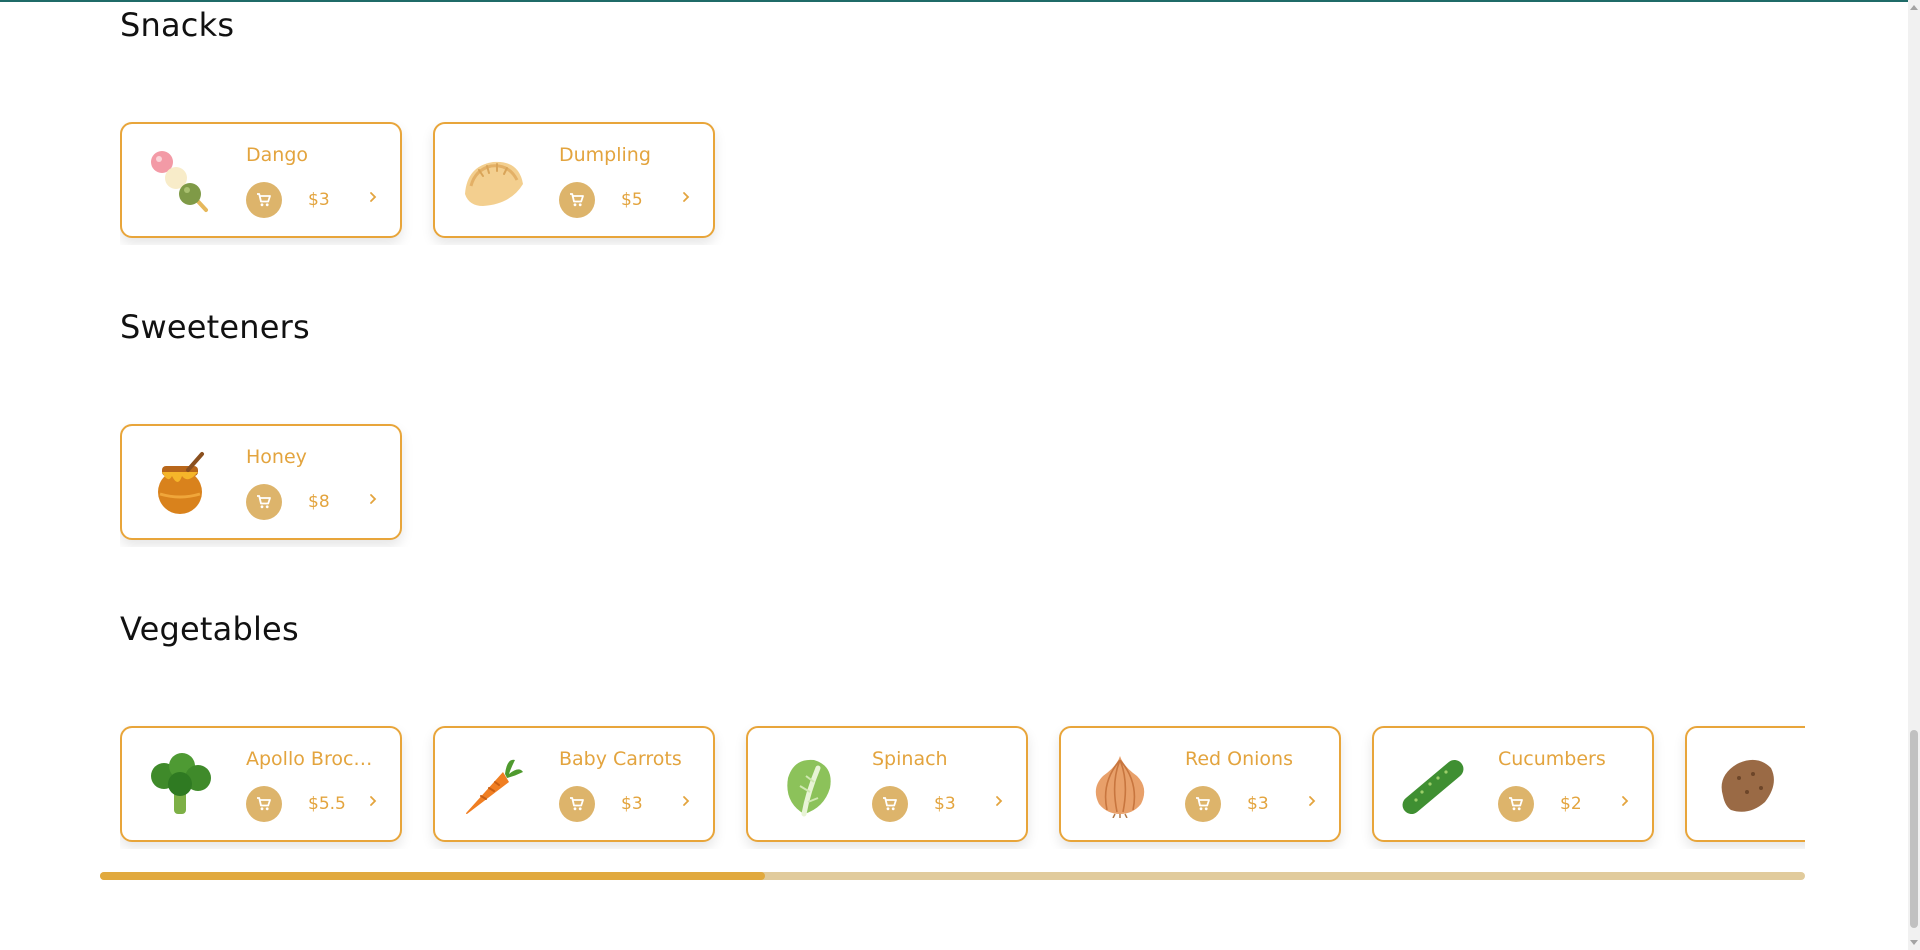 The width and height of the screenshot is (1920, 950). Describe the element at coordinates (1914, 7) in the screenshot. I see `scroll-up-arrow-icon` at that location.